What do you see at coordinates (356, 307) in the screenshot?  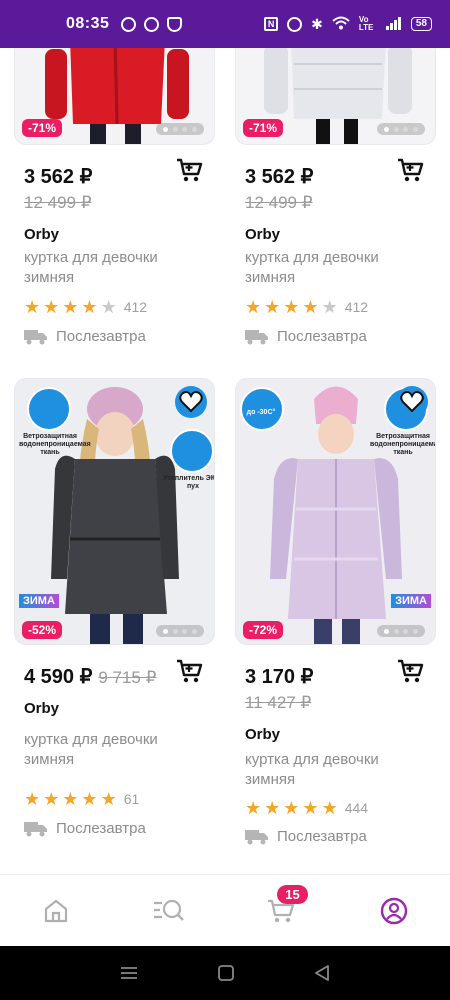 I see `review-count: 412` at bounding box center [356, 307].